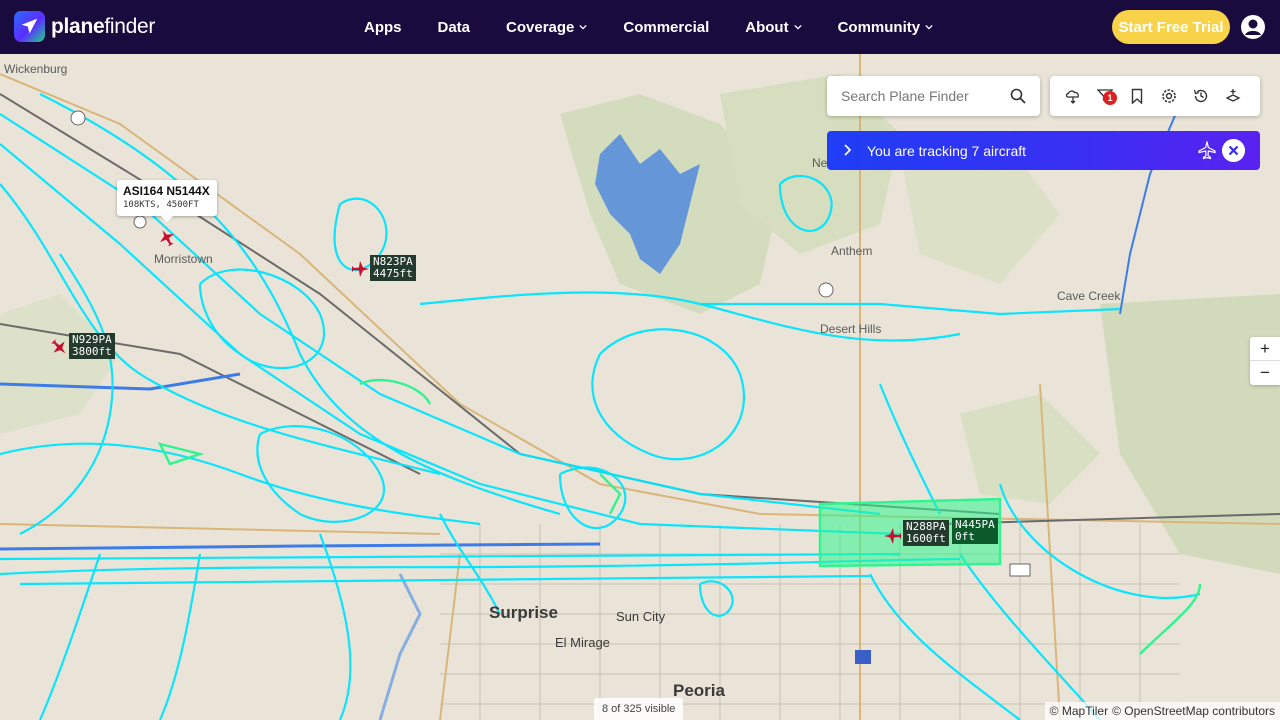 Image resolution: width=1280 pixels, height=720 pixels. I want to click on bookmark-icon, so click(1137, 96).